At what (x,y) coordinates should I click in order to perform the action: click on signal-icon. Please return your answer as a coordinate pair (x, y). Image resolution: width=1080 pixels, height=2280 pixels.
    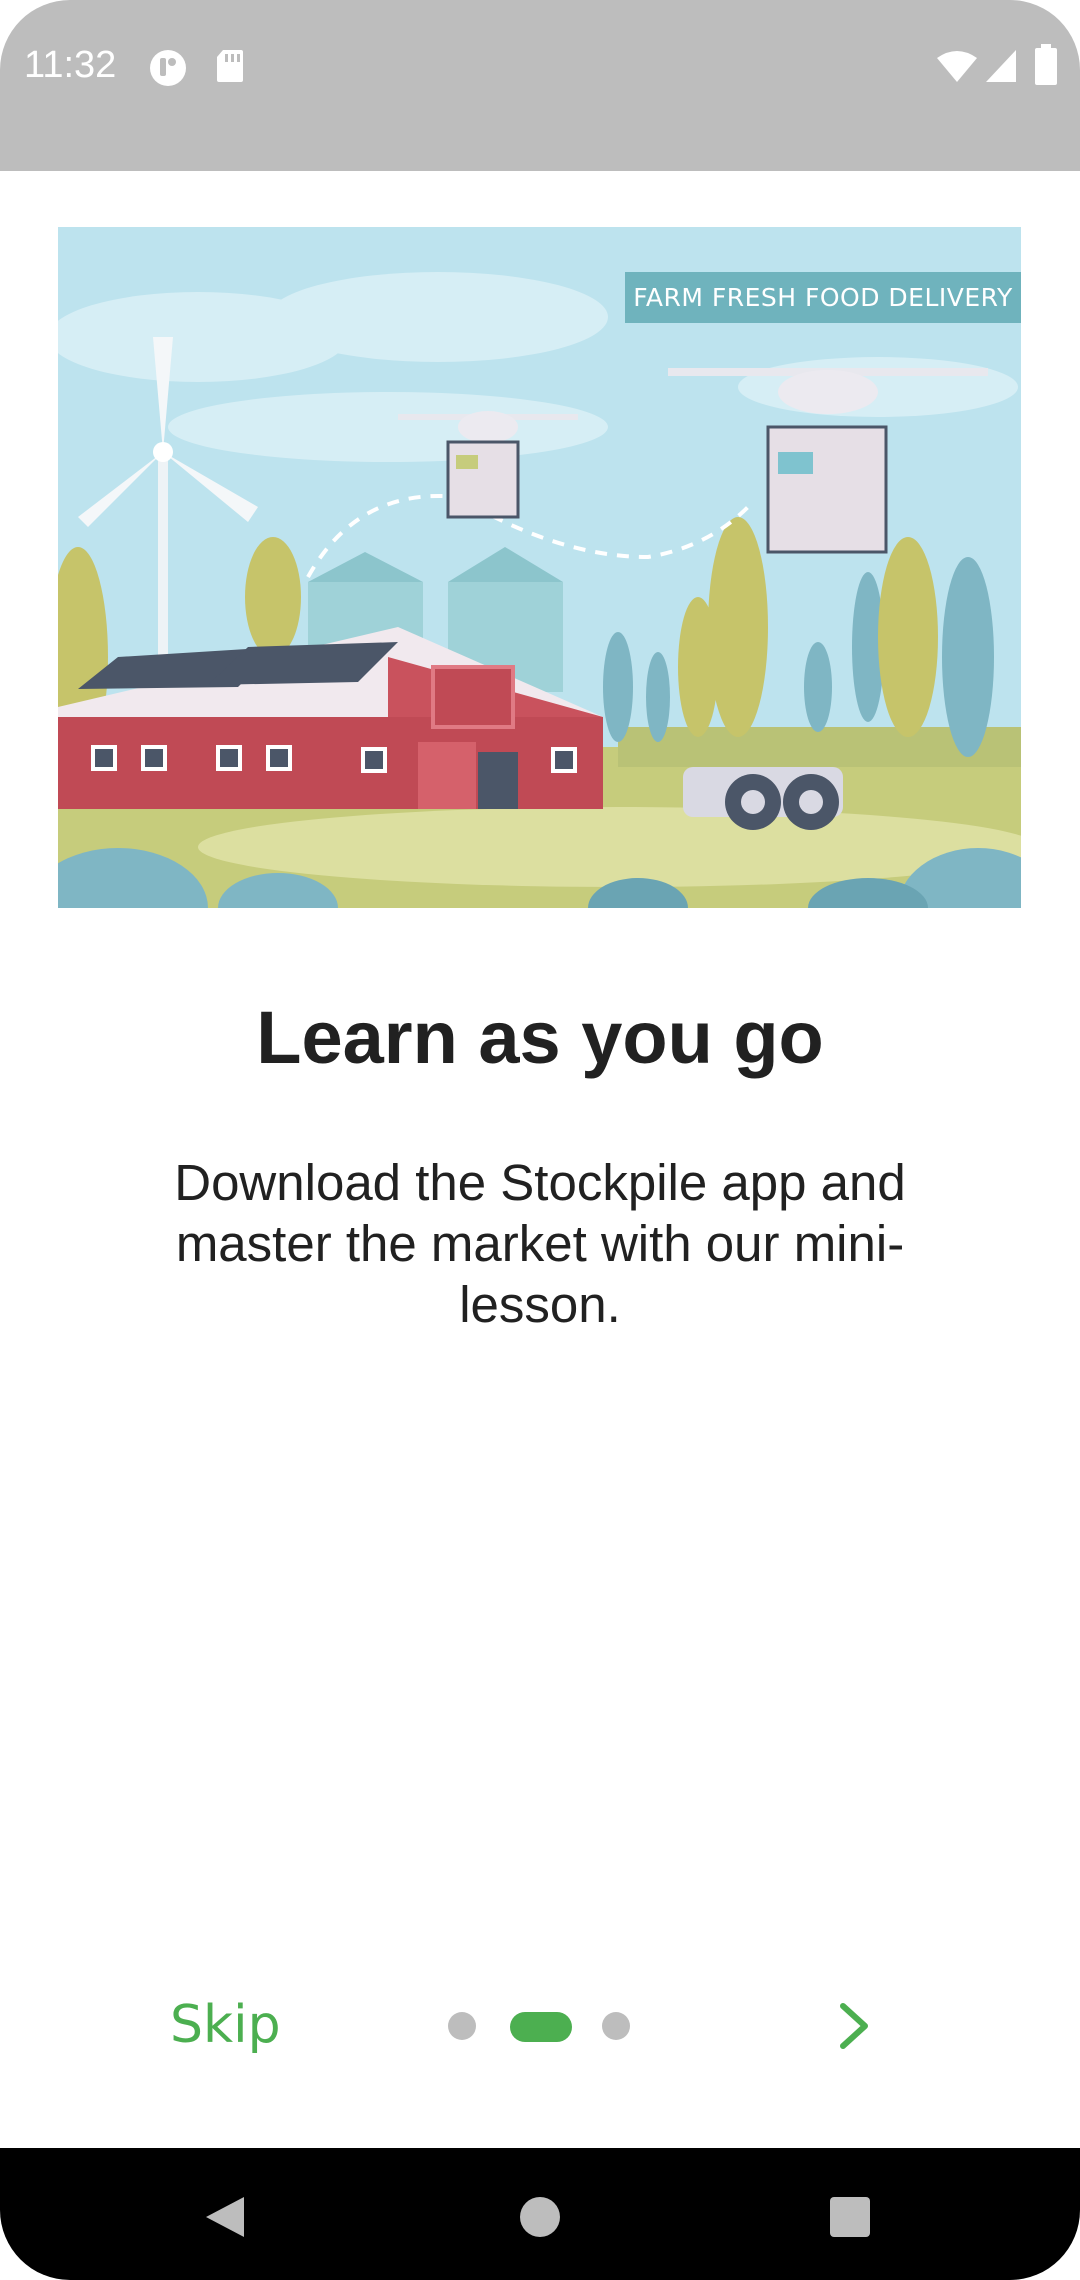
    Looking at the image, I should click on (1001, 68).